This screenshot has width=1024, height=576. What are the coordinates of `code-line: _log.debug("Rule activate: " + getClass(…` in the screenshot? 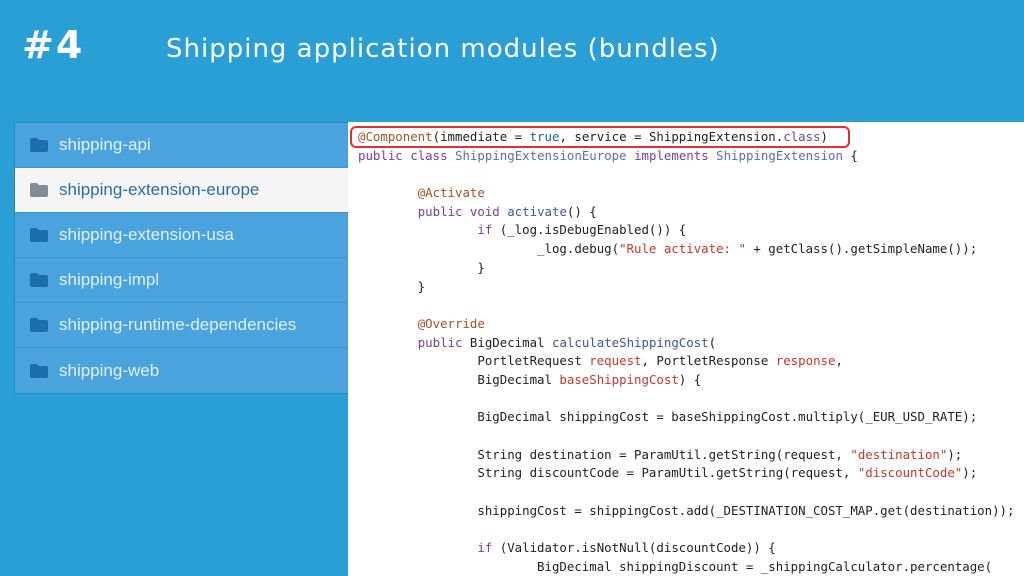 It's located at (668, 249).